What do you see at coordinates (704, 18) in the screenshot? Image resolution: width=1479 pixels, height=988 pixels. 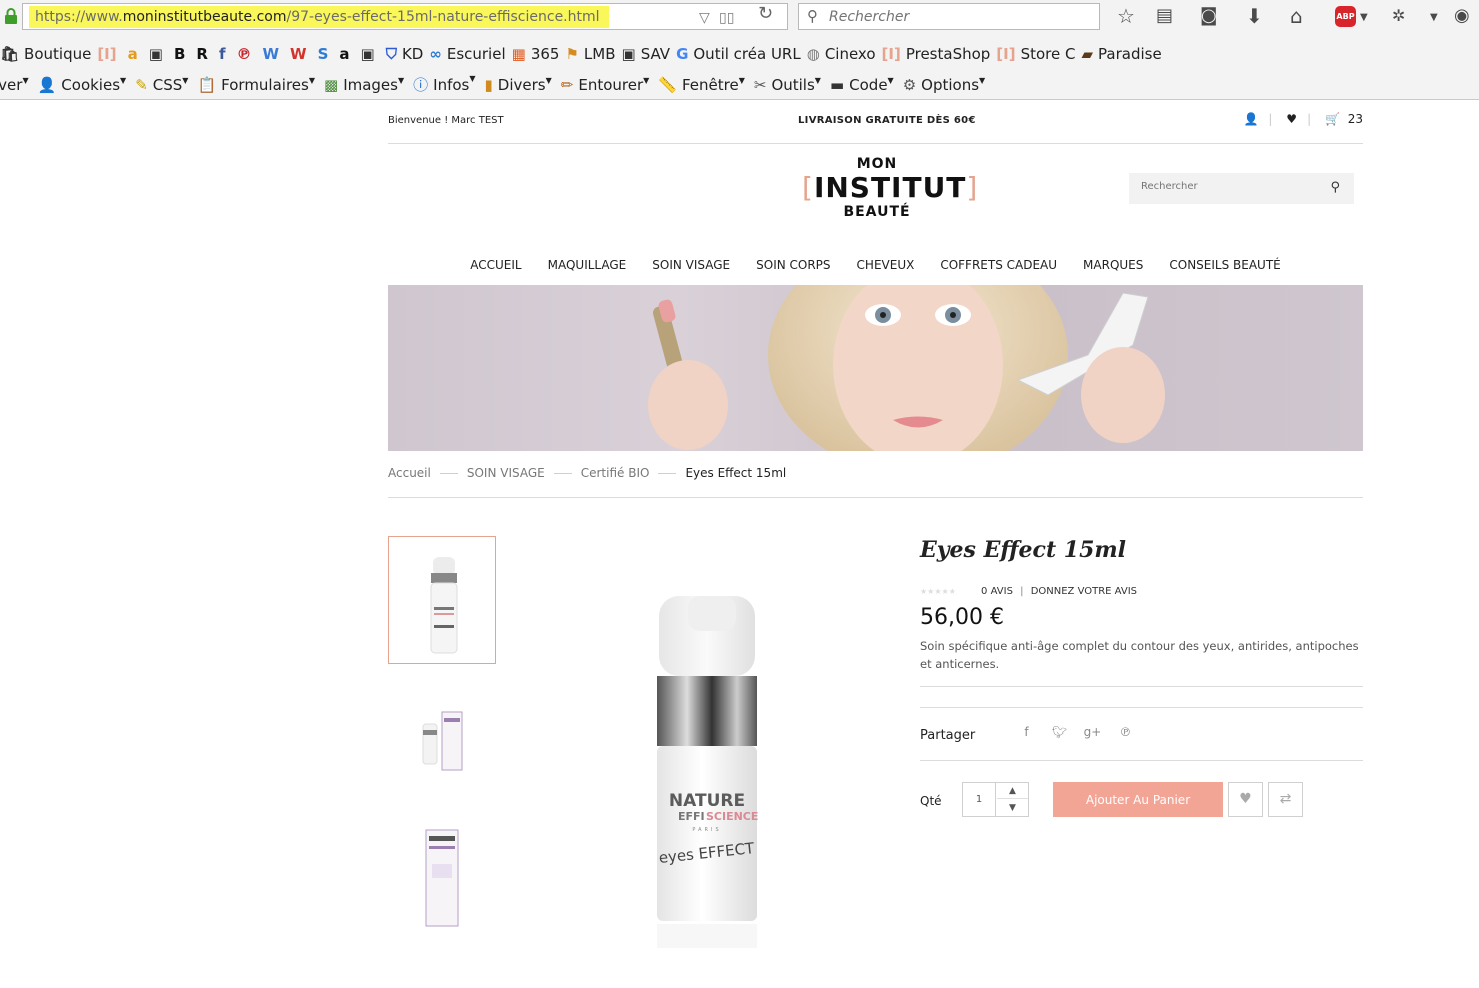 I see `dropdown-arrow-icon: ▽` at bounding box center [704, 18].